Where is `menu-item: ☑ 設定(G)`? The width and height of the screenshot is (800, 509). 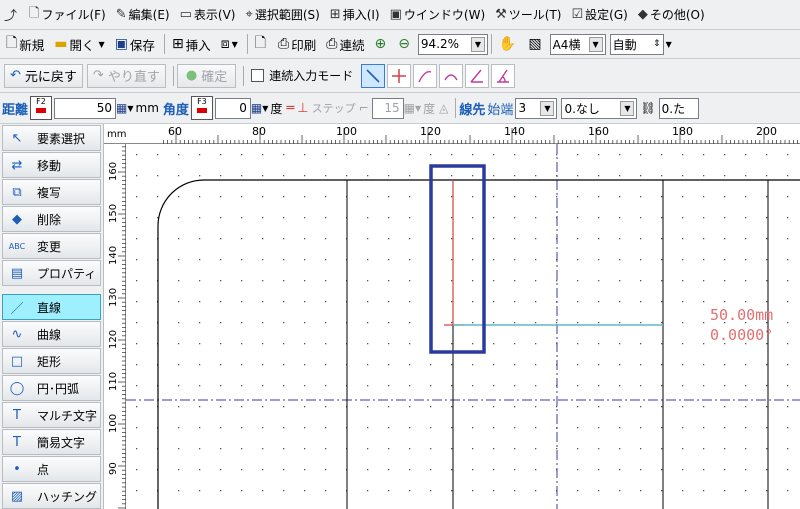
menu-item: ☑ 設定(G) is located at coordinates (600, 14).